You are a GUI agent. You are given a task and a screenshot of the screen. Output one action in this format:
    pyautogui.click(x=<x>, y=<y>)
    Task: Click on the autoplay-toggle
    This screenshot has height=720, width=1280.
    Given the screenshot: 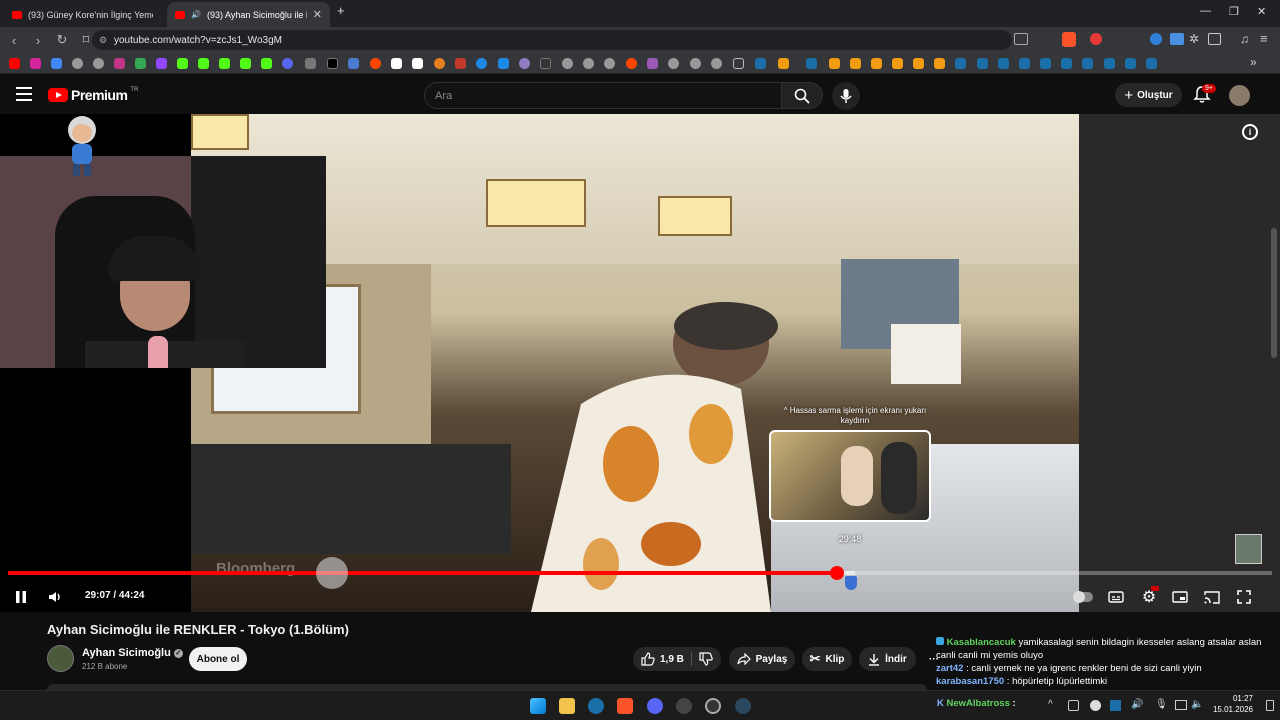 What is the action you would take?
    pyautogui.click(x=1083, y=597)
    